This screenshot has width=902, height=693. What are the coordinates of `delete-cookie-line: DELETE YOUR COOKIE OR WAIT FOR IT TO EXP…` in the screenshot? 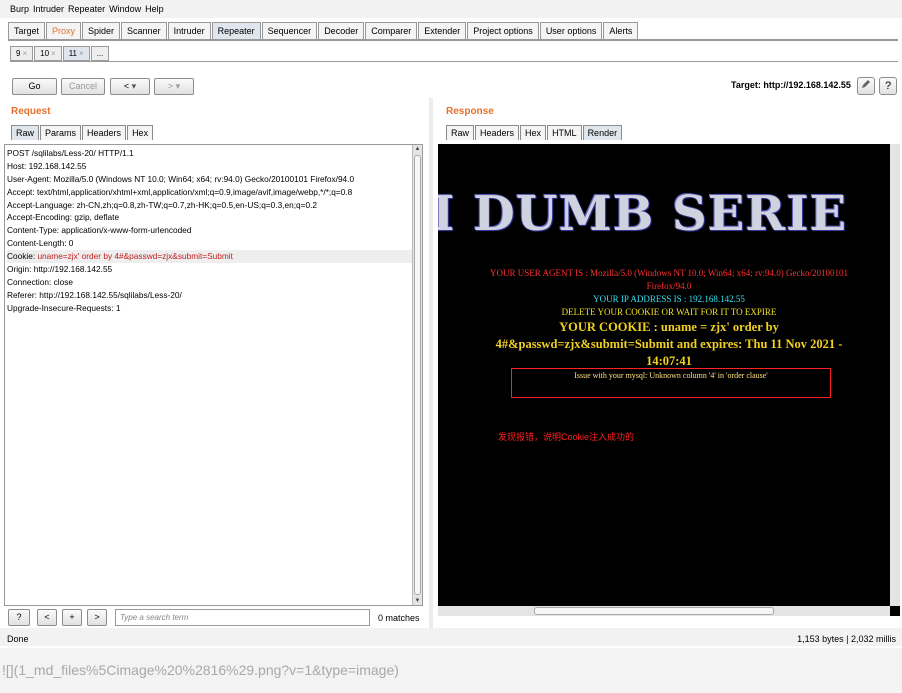 It's located at (669, 312).